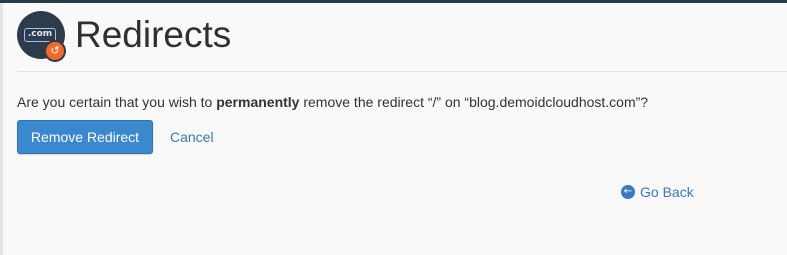 This screenshot has height=255, width=787. I want to click on confirmation-prefix: Are you certain that you wish to, so click(117, 102).